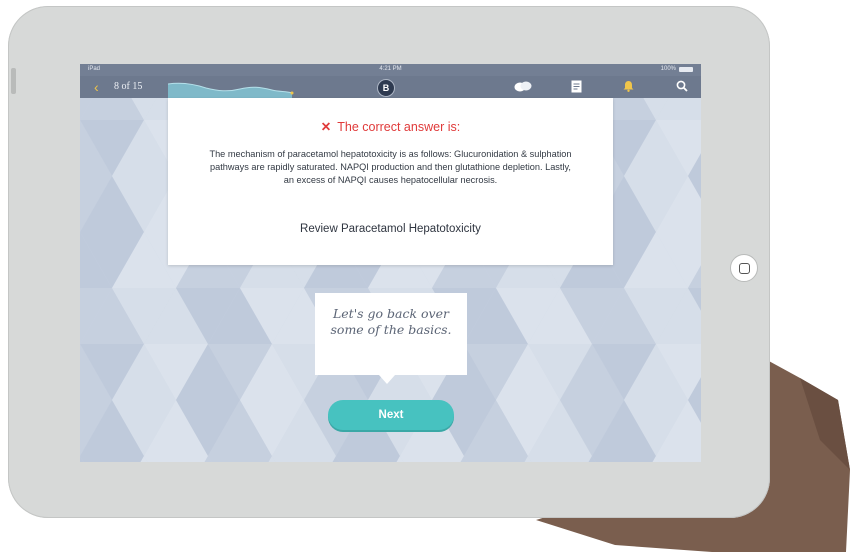  What do you see at coordinates (128, 86) in the screenshot?
I see `question-progress: 8 of 15` at bounding box center [128, 86].